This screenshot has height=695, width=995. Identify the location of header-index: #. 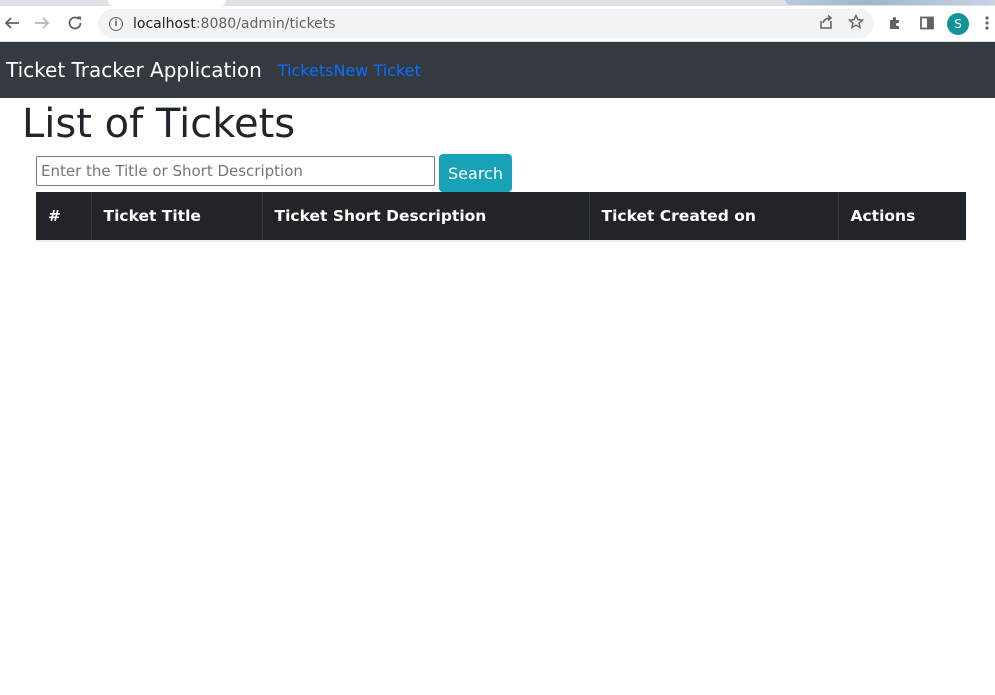
(64, 217).